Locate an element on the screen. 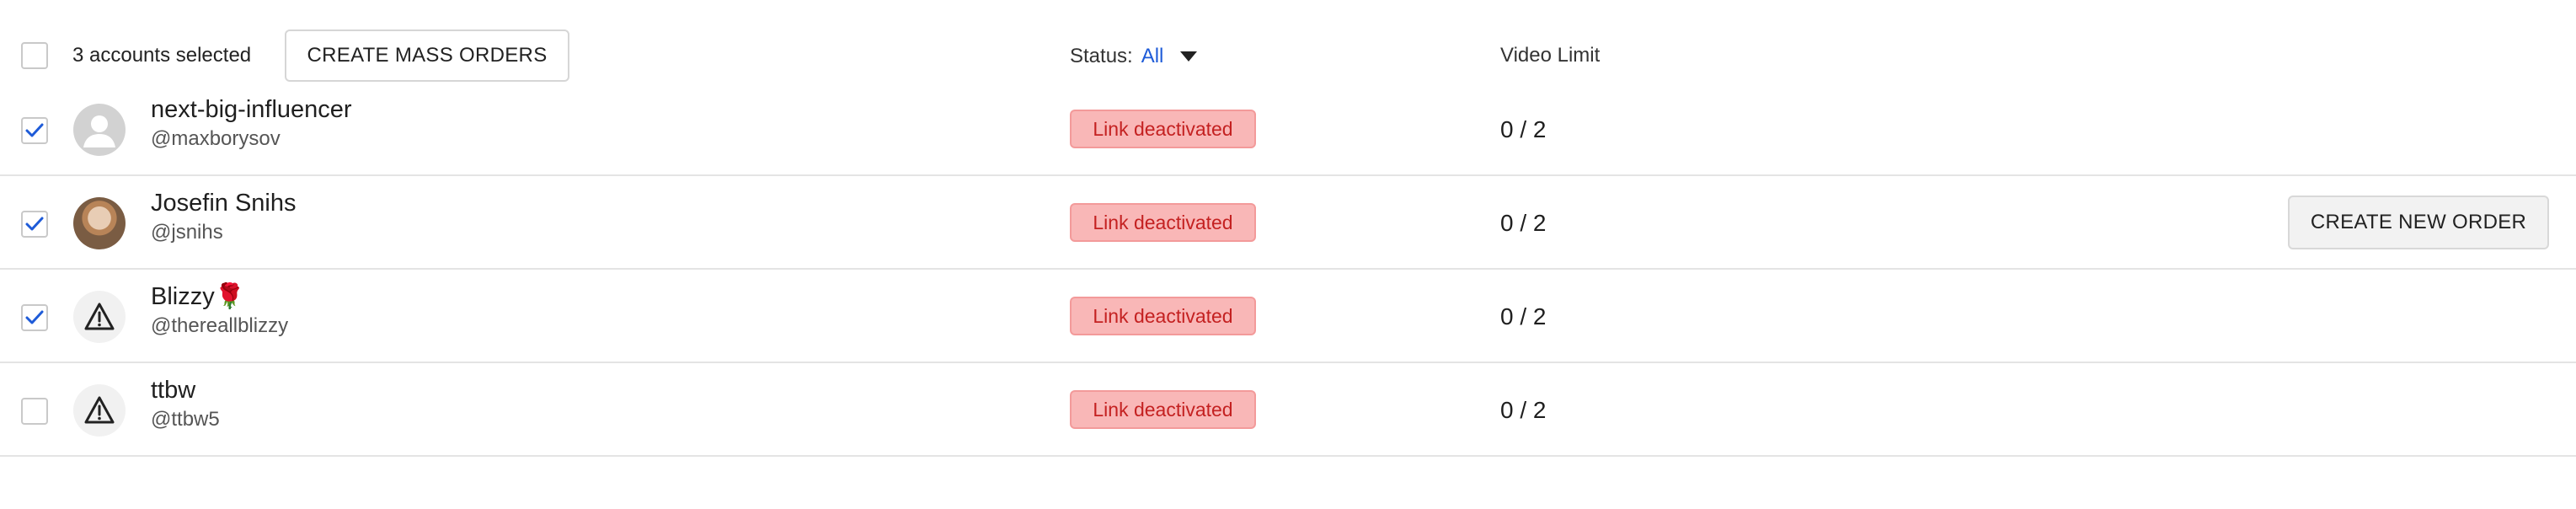 The height and width of the screenshot is (509, 2576). selected-count: 3 accounts selected is located at coordinates (162, 55).